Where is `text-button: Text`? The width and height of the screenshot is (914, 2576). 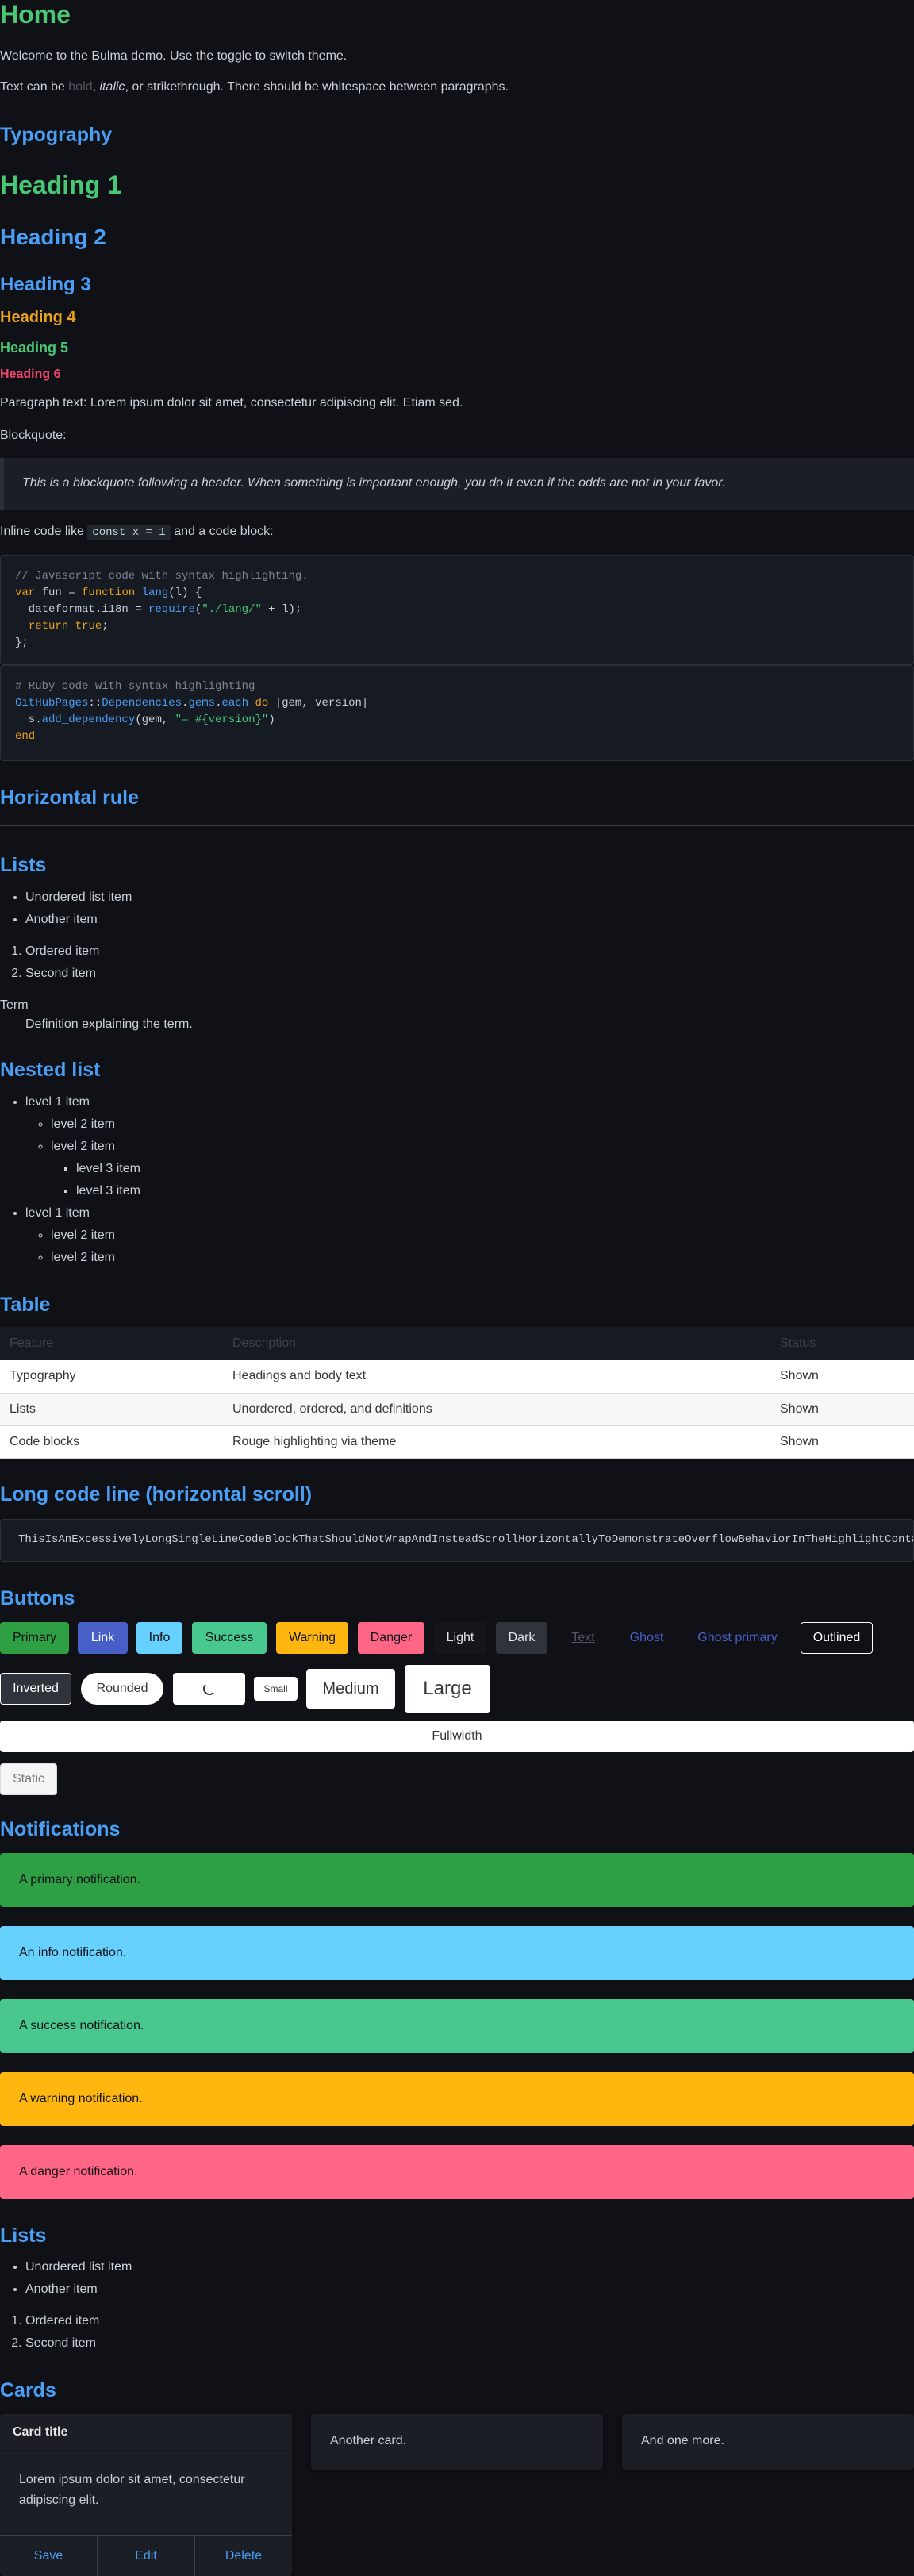 text-button: Text is located at coordinates (583, 1638).